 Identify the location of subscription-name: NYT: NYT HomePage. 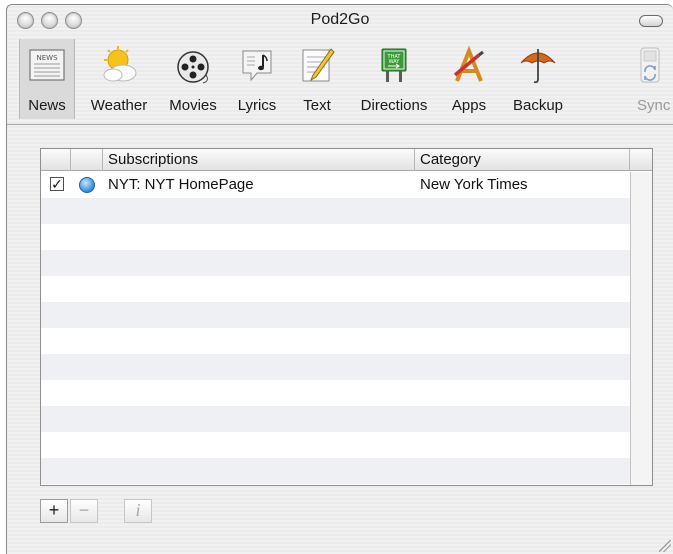
(181, 184).